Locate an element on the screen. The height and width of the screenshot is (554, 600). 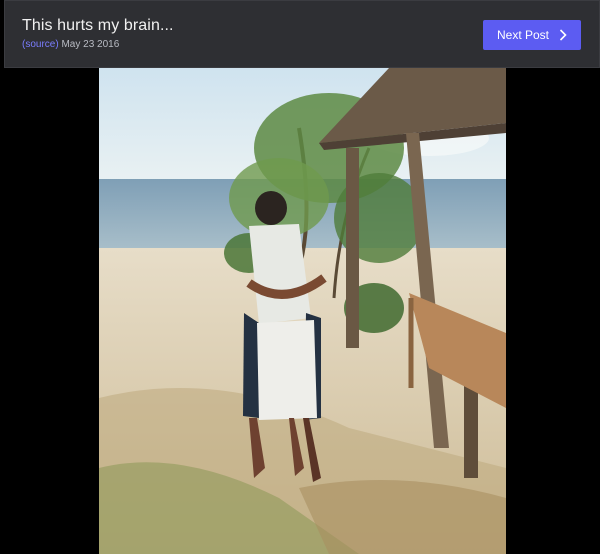
chevron-right-icon is located at coordinates (563, 35).